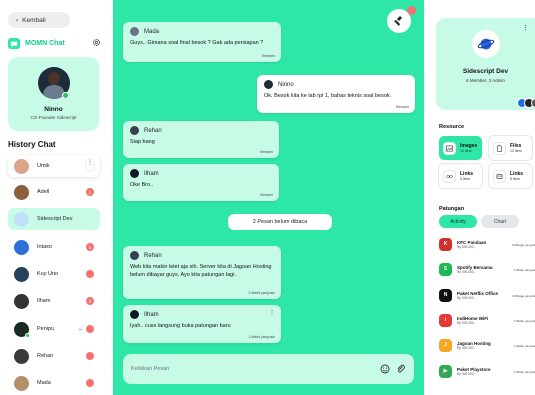  What do you see at coordinates (54, 192) in the screenshot?
I see `contact-item: Adell 2` at bounding box center [54, 192].